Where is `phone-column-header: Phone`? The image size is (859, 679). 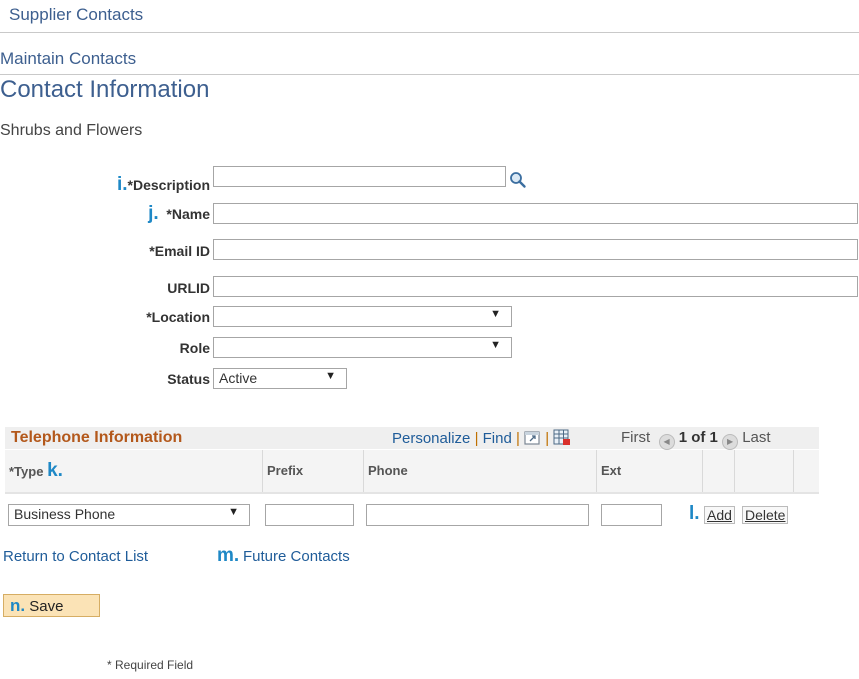 phone-column-header: Phone is located at coordinates (480, 471).